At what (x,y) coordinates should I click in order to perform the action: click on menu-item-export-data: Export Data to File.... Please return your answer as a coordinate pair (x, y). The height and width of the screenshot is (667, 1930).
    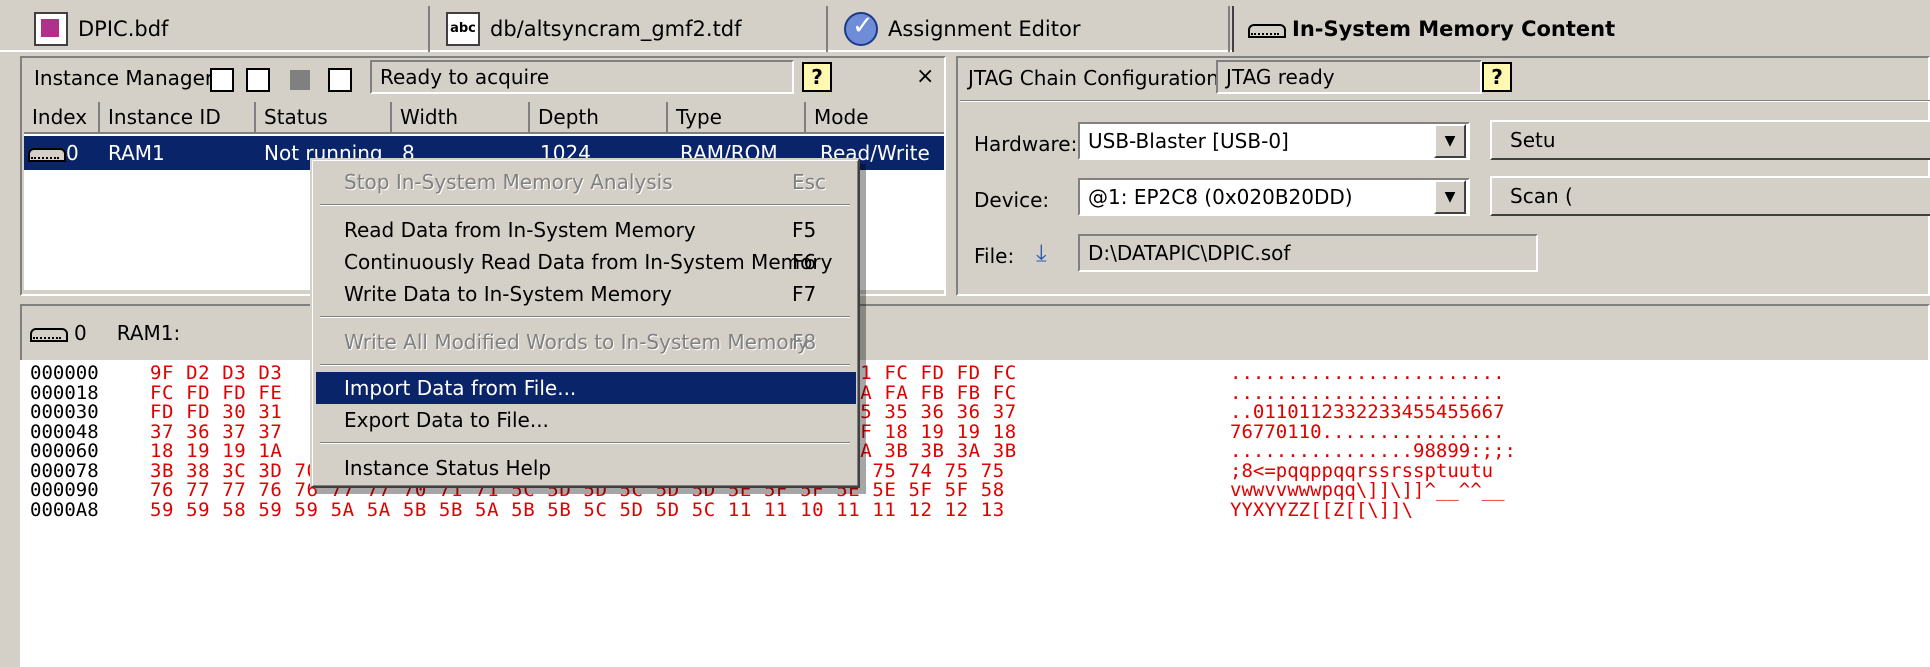
    Looking at the image, I should click on (586, 420).